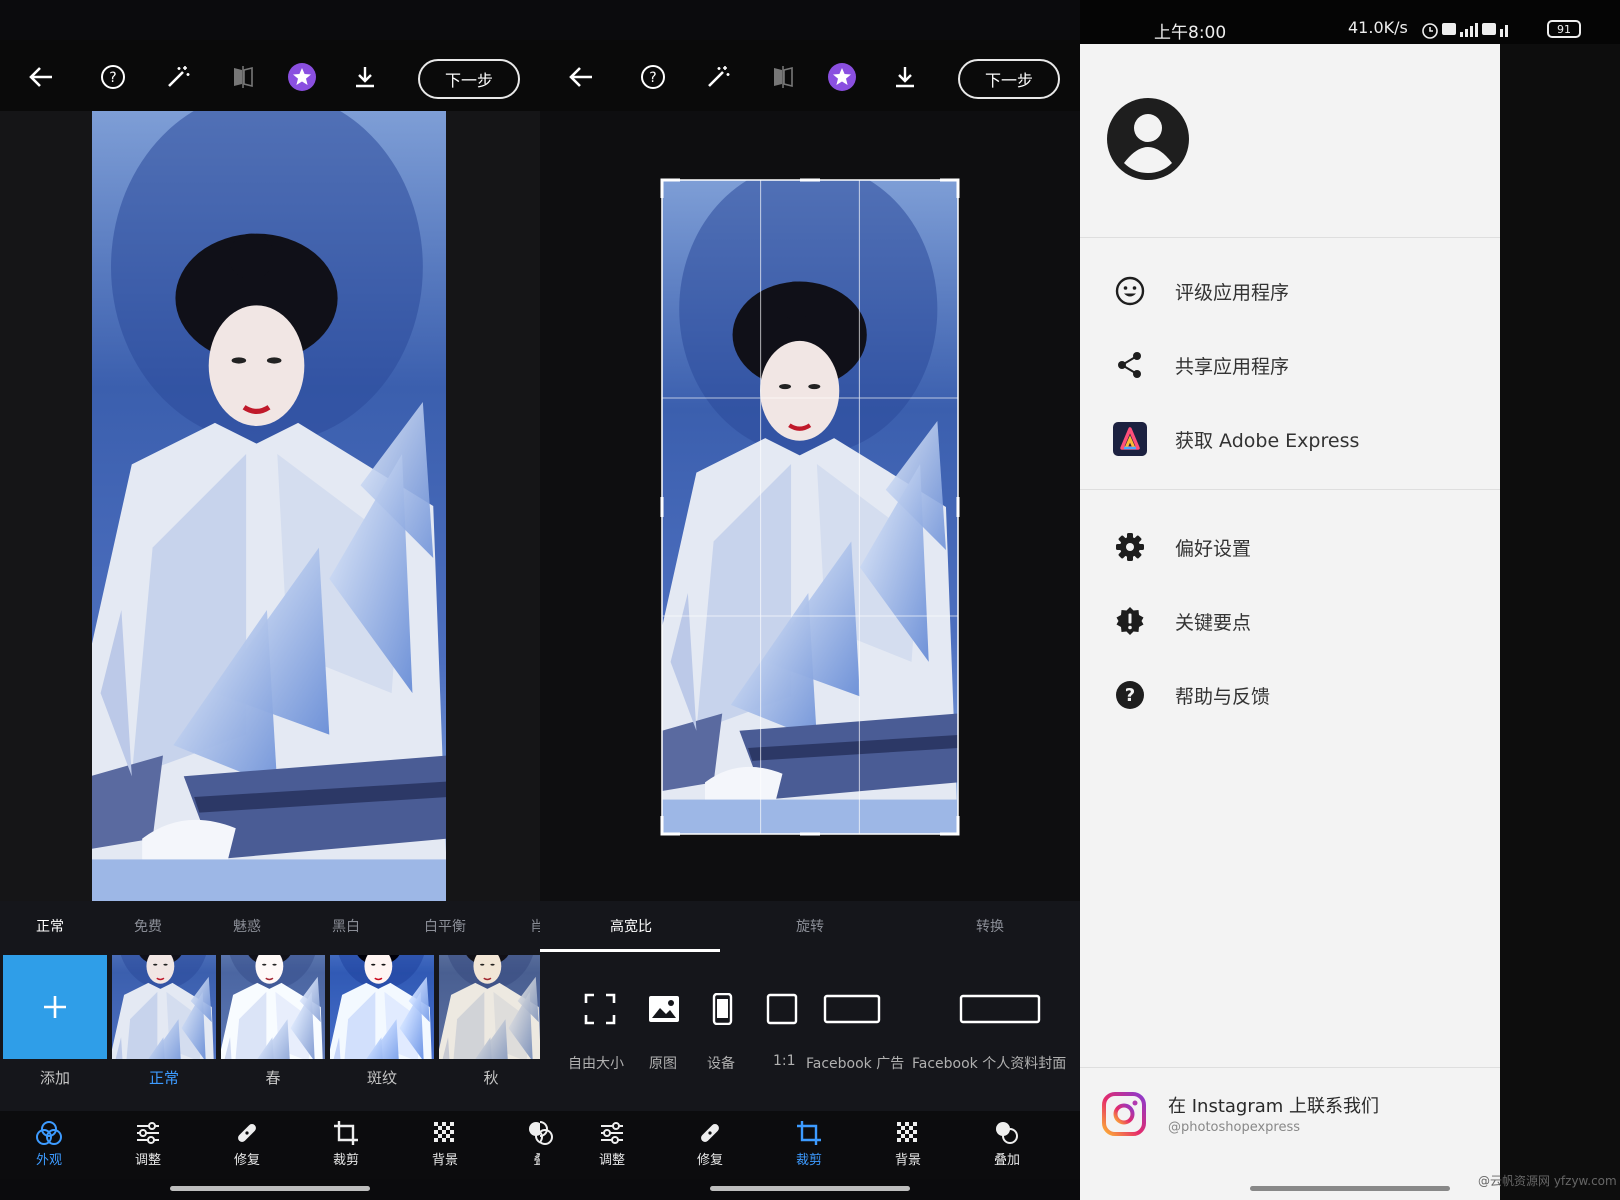 The image size is (1620, 1200). I want to click on bandage-icon, so click(247, 1133).